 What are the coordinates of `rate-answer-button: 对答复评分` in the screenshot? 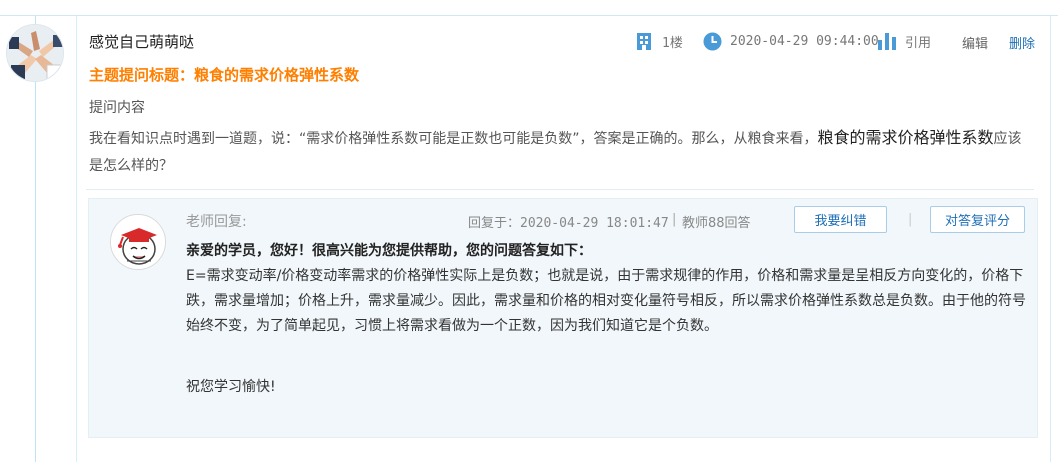 It's located at (977, 219).